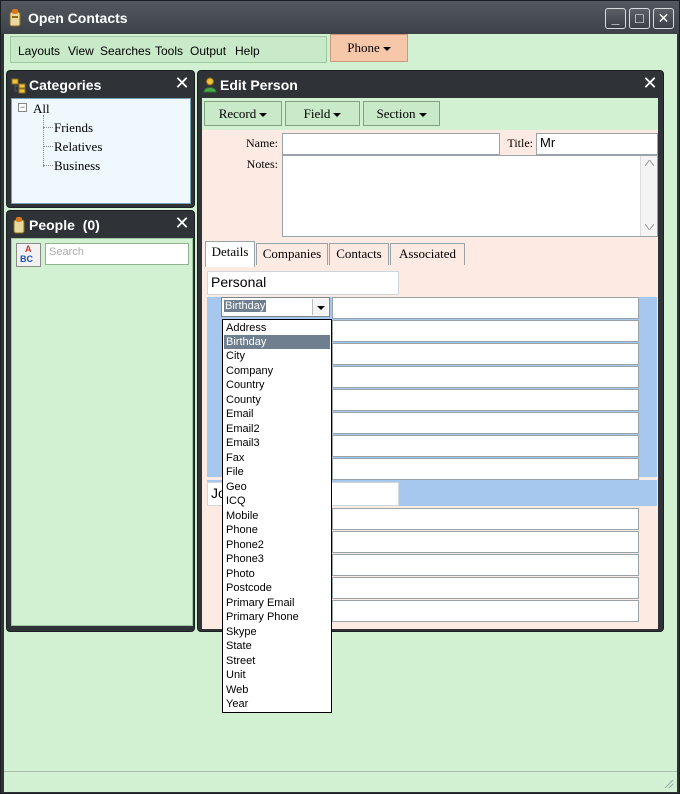  Describe the element at coordinates (210, 85) in the screenshot. I see `person-icon` at that location.